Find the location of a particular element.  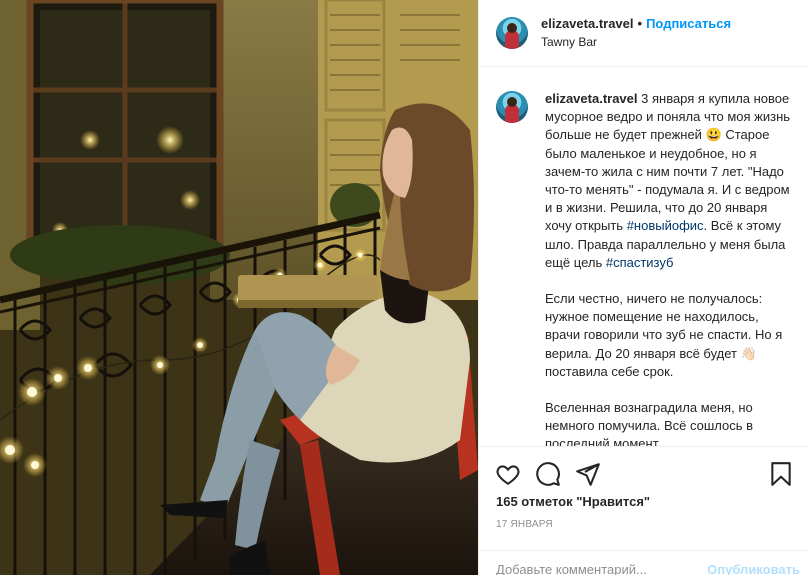

publish-button: Опубликовать is located at coordinates (753, 568).